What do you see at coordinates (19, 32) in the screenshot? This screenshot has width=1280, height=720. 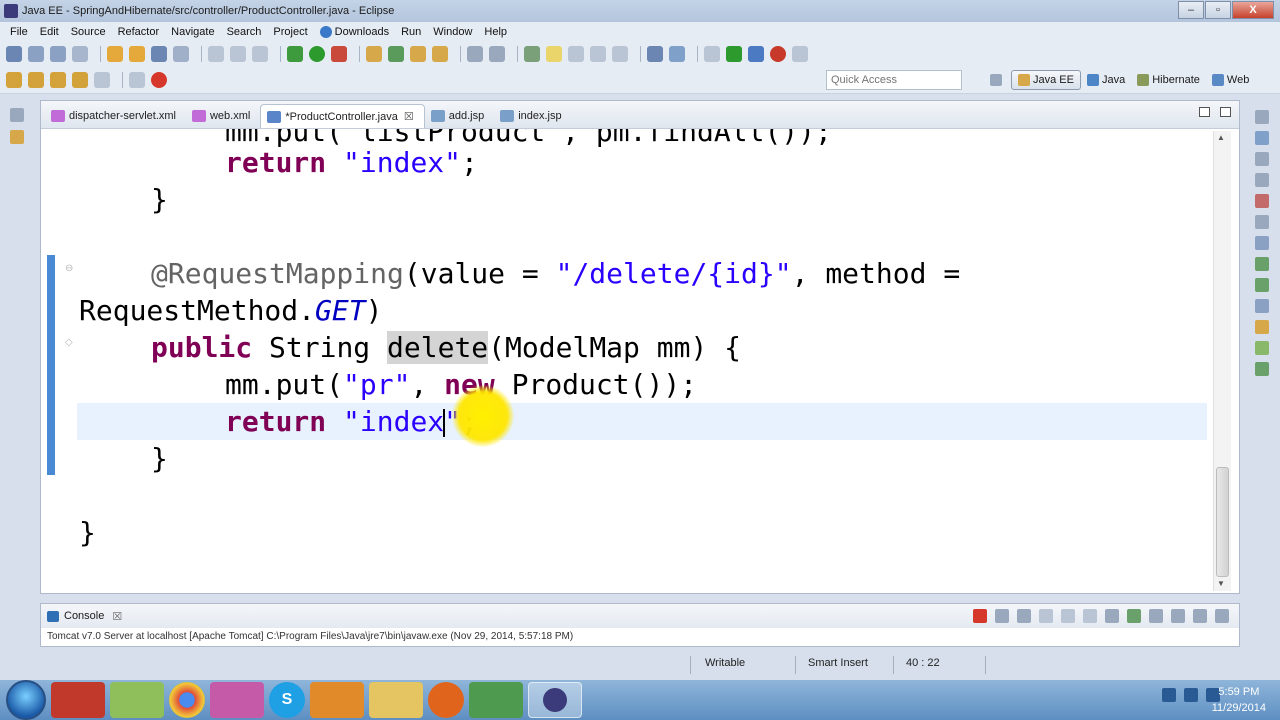 I see `menu-file: File` at bounding box center [19, 32].